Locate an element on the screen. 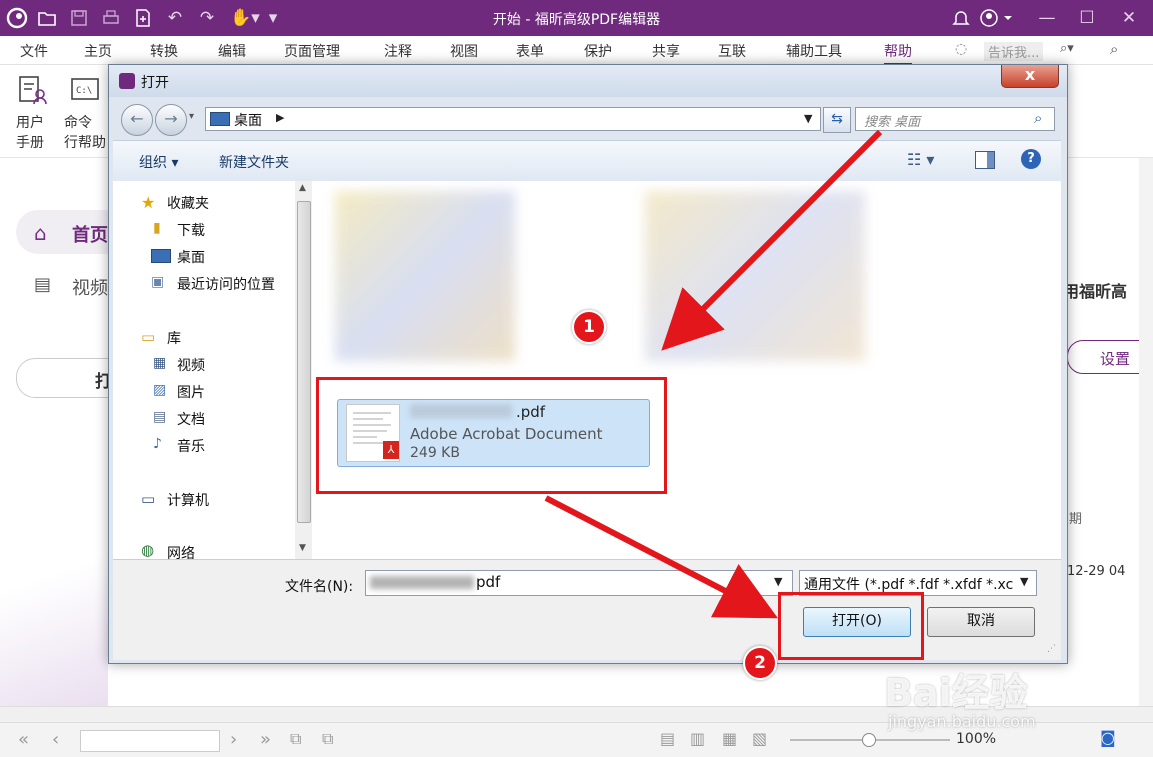 Image resolution: width=1153 pixels, height=757 pixels. watermark-url: jingyan.baidu.com is located at coordinates (962, 721).